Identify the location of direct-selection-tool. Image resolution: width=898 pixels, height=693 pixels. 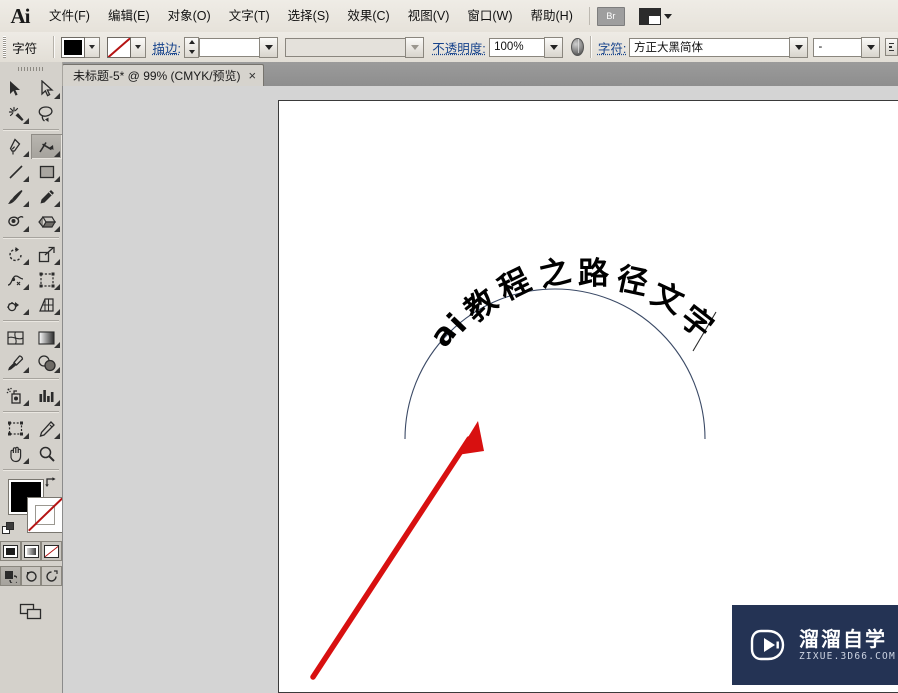
(46, 88).